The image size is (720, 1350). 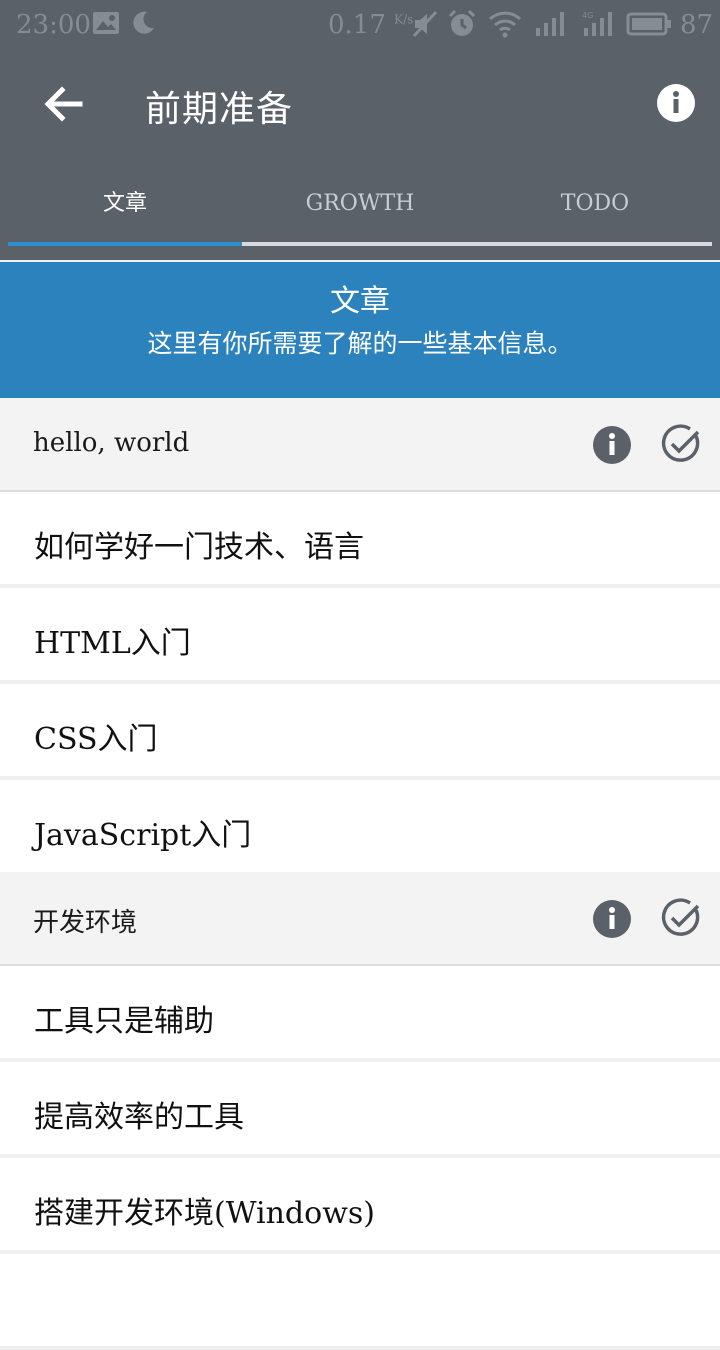 What do you see at coordinates (53, 25) in the screenshot?
I see `status-time: 23:00` at bounding box center [53, 25].